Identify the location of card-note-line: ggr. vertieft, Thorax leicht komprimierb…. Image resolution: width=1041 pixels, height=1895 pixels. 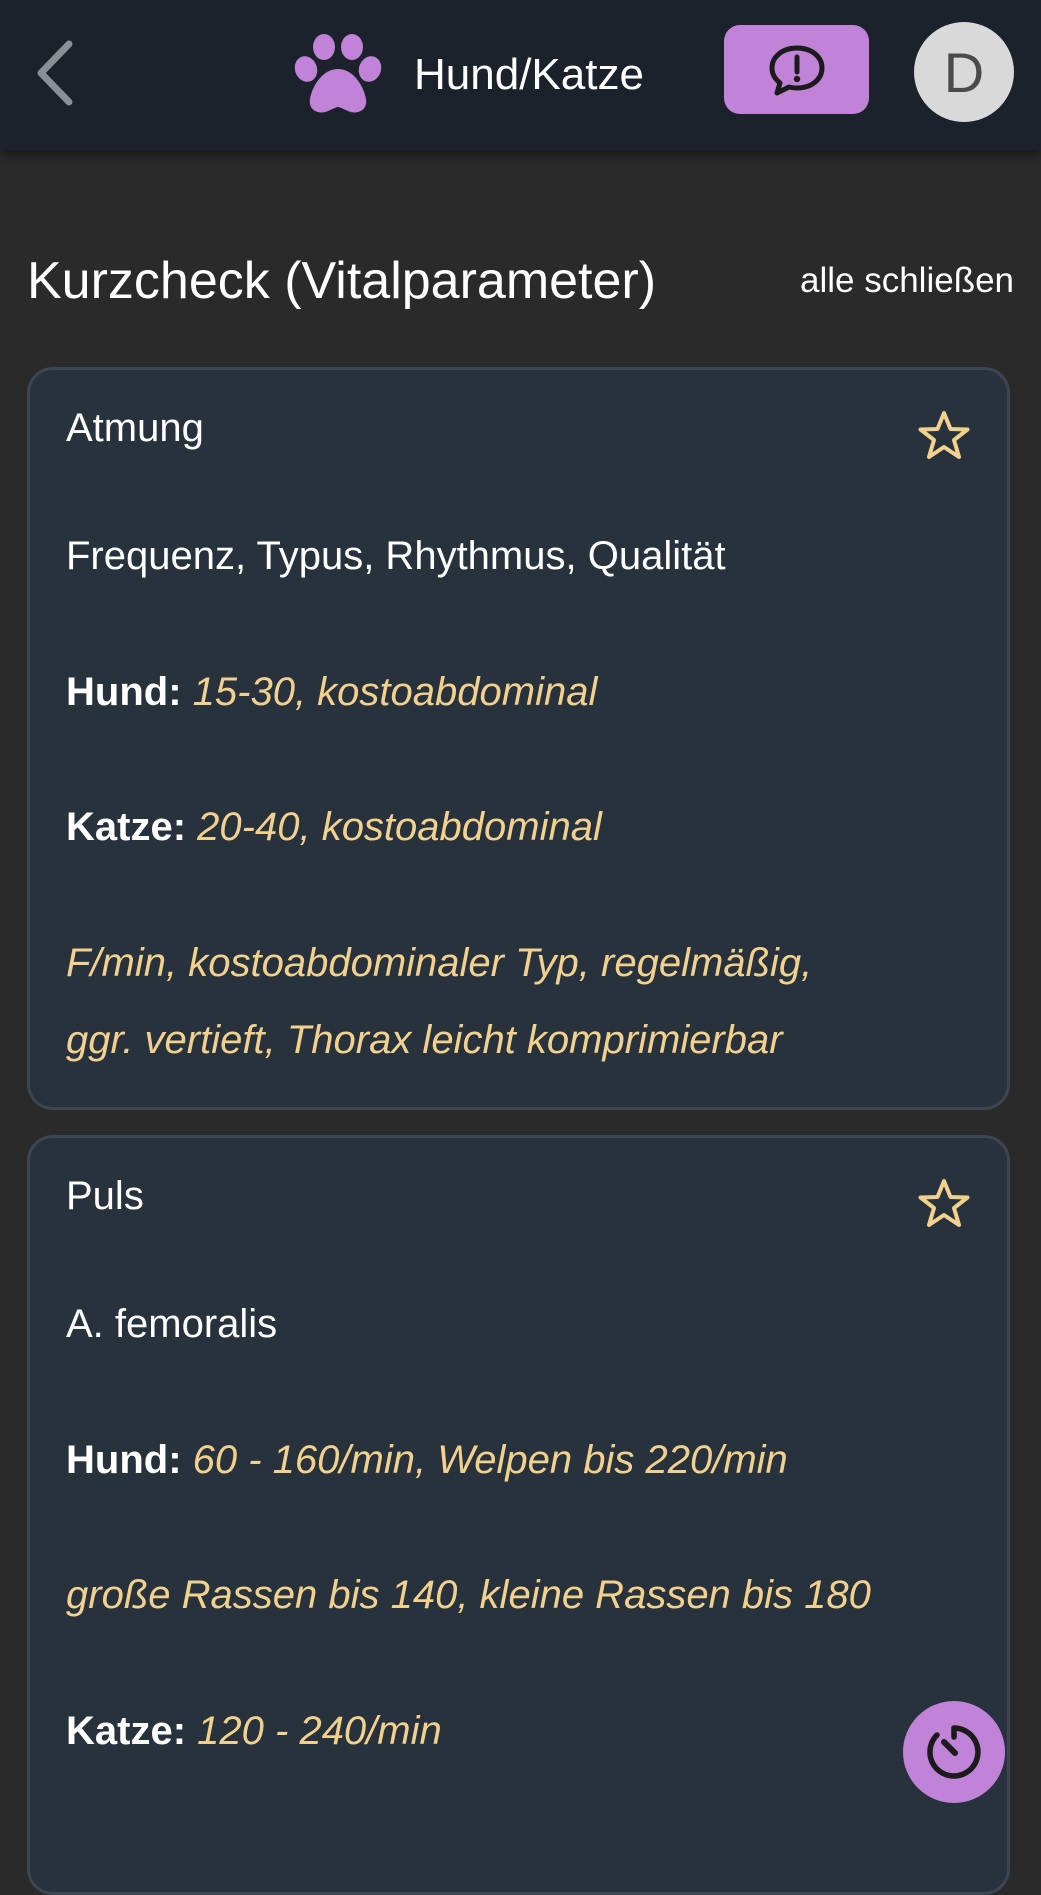
(424, 1040).